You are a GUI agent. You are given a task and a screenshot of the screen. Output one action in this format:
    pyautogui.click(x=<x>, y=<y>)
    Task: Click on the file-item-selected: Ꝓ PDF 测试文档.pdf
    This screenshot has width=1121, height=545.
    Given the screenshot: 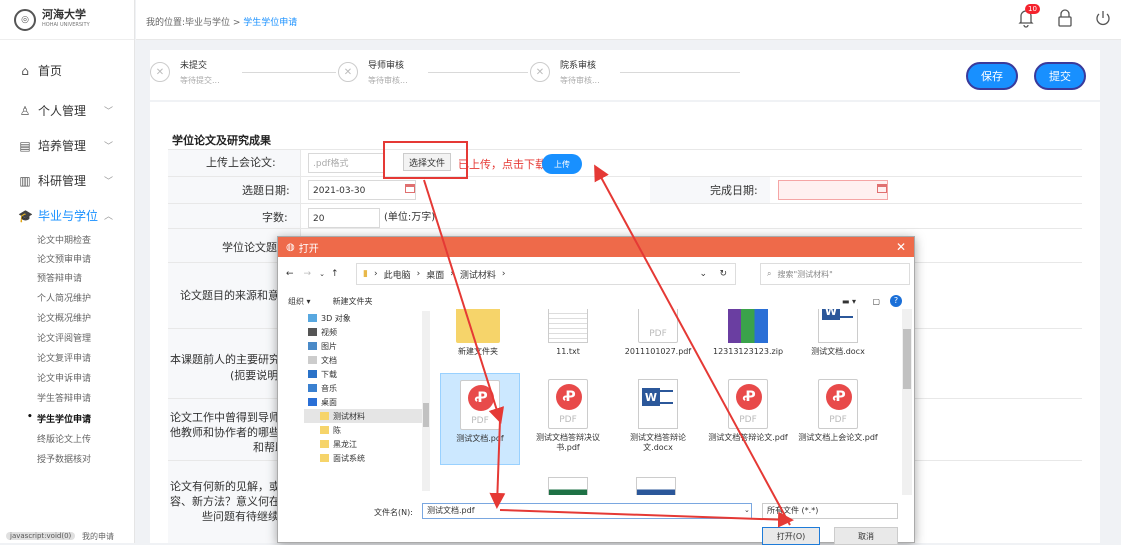 What is the action you would take?
    pyautogui.click(x=480, y=419)
    